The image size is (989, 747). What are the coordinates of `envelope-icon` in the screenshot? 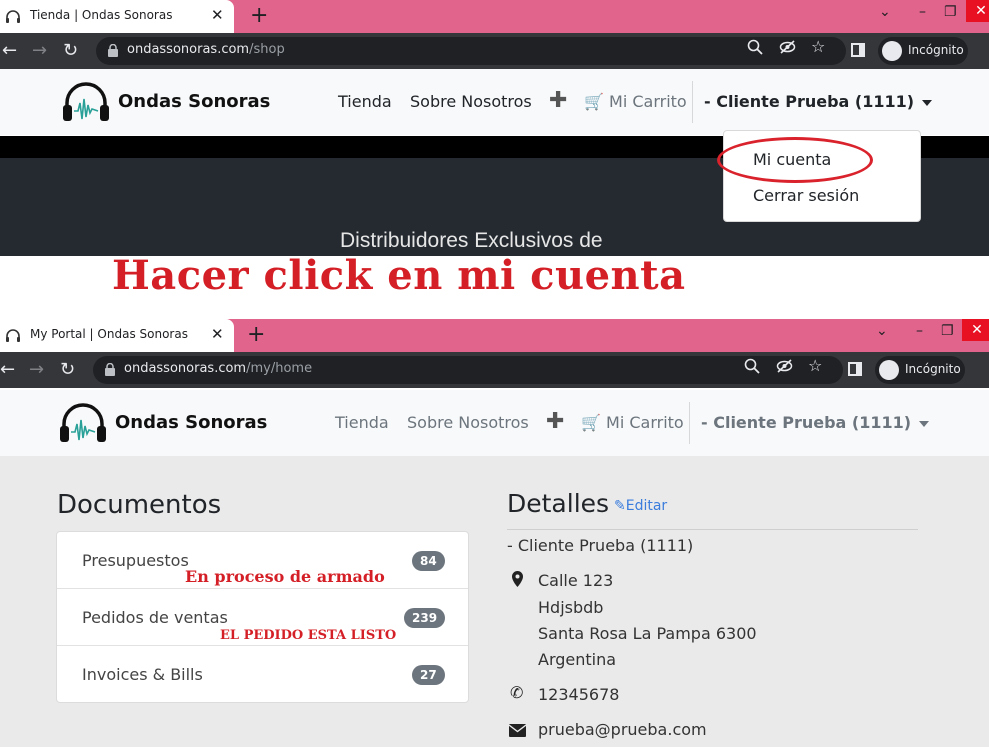 It's located at (517, 730).